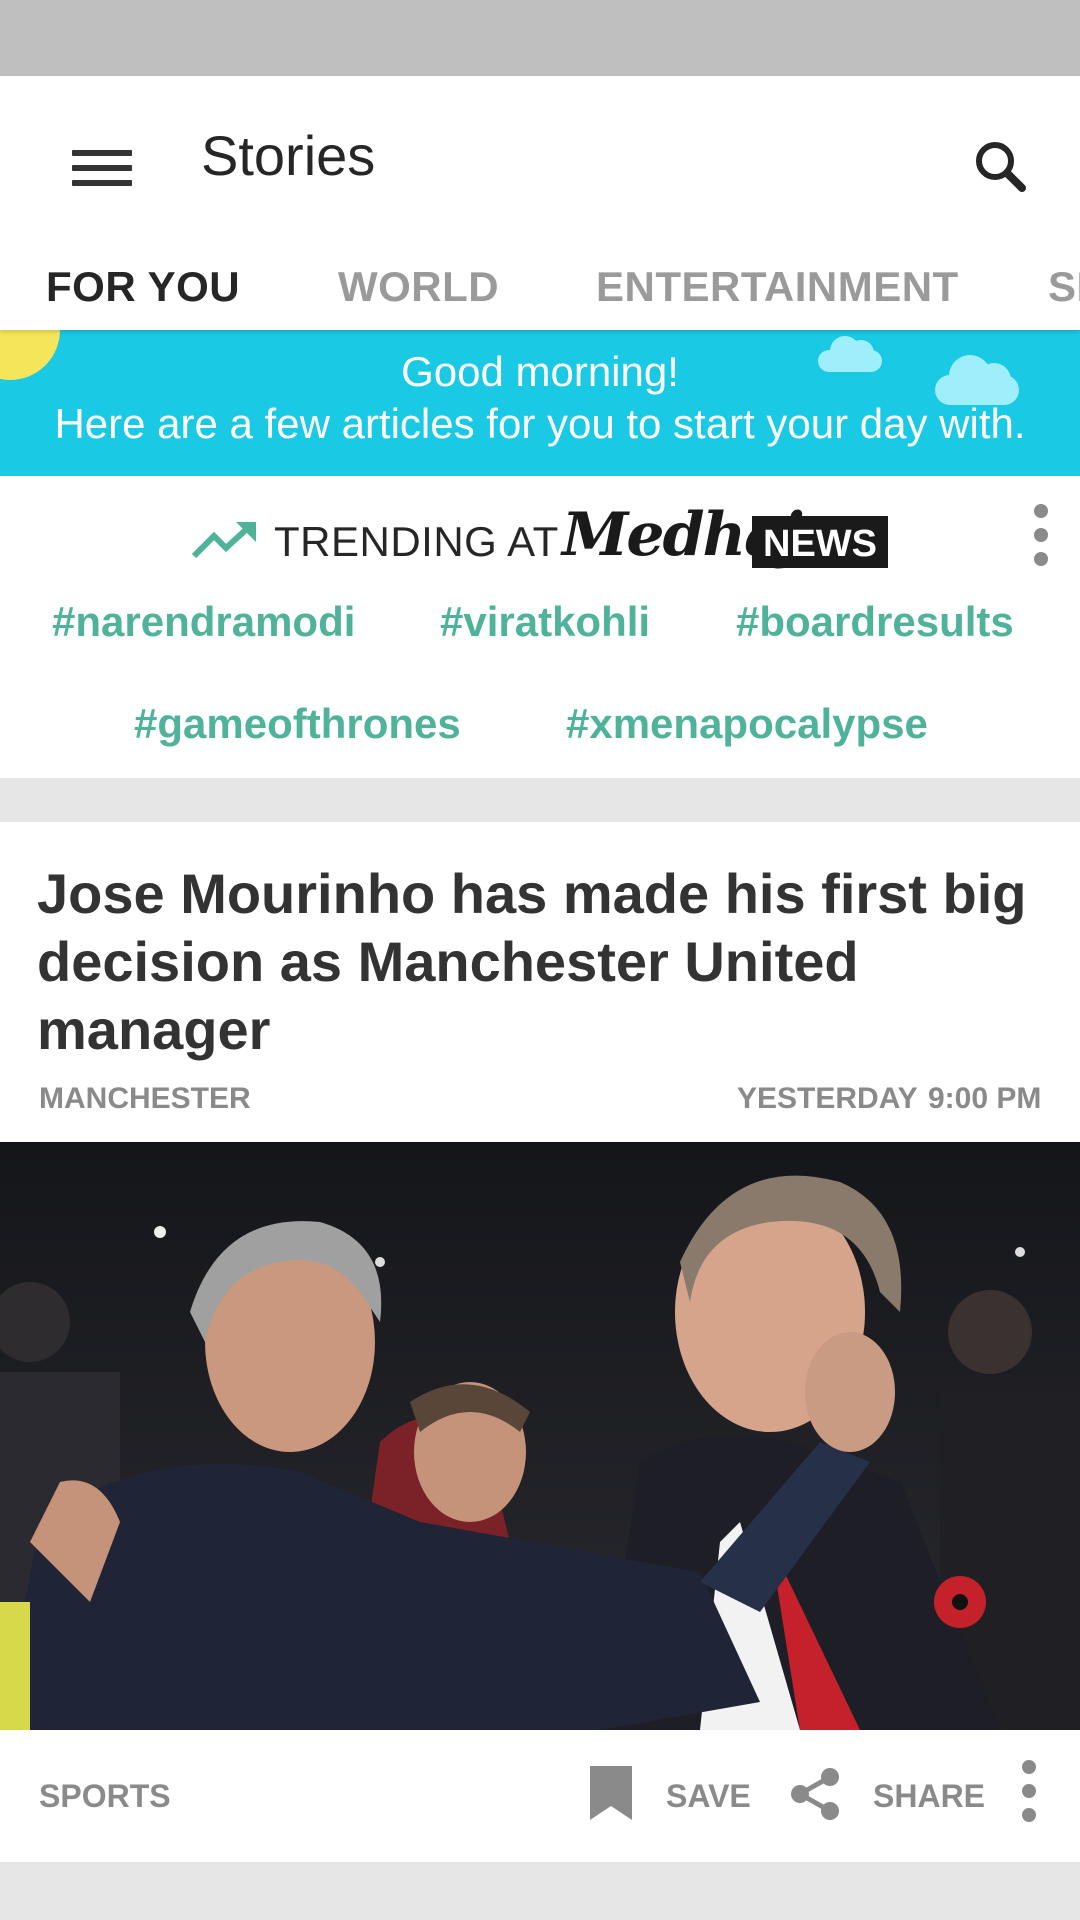 This screenshot has height=1920, width=1080. What do you see at coordinates (105, 1796) in the screenshot?
I see `article-category: SPORTS` at bounding box center [105, 1796].